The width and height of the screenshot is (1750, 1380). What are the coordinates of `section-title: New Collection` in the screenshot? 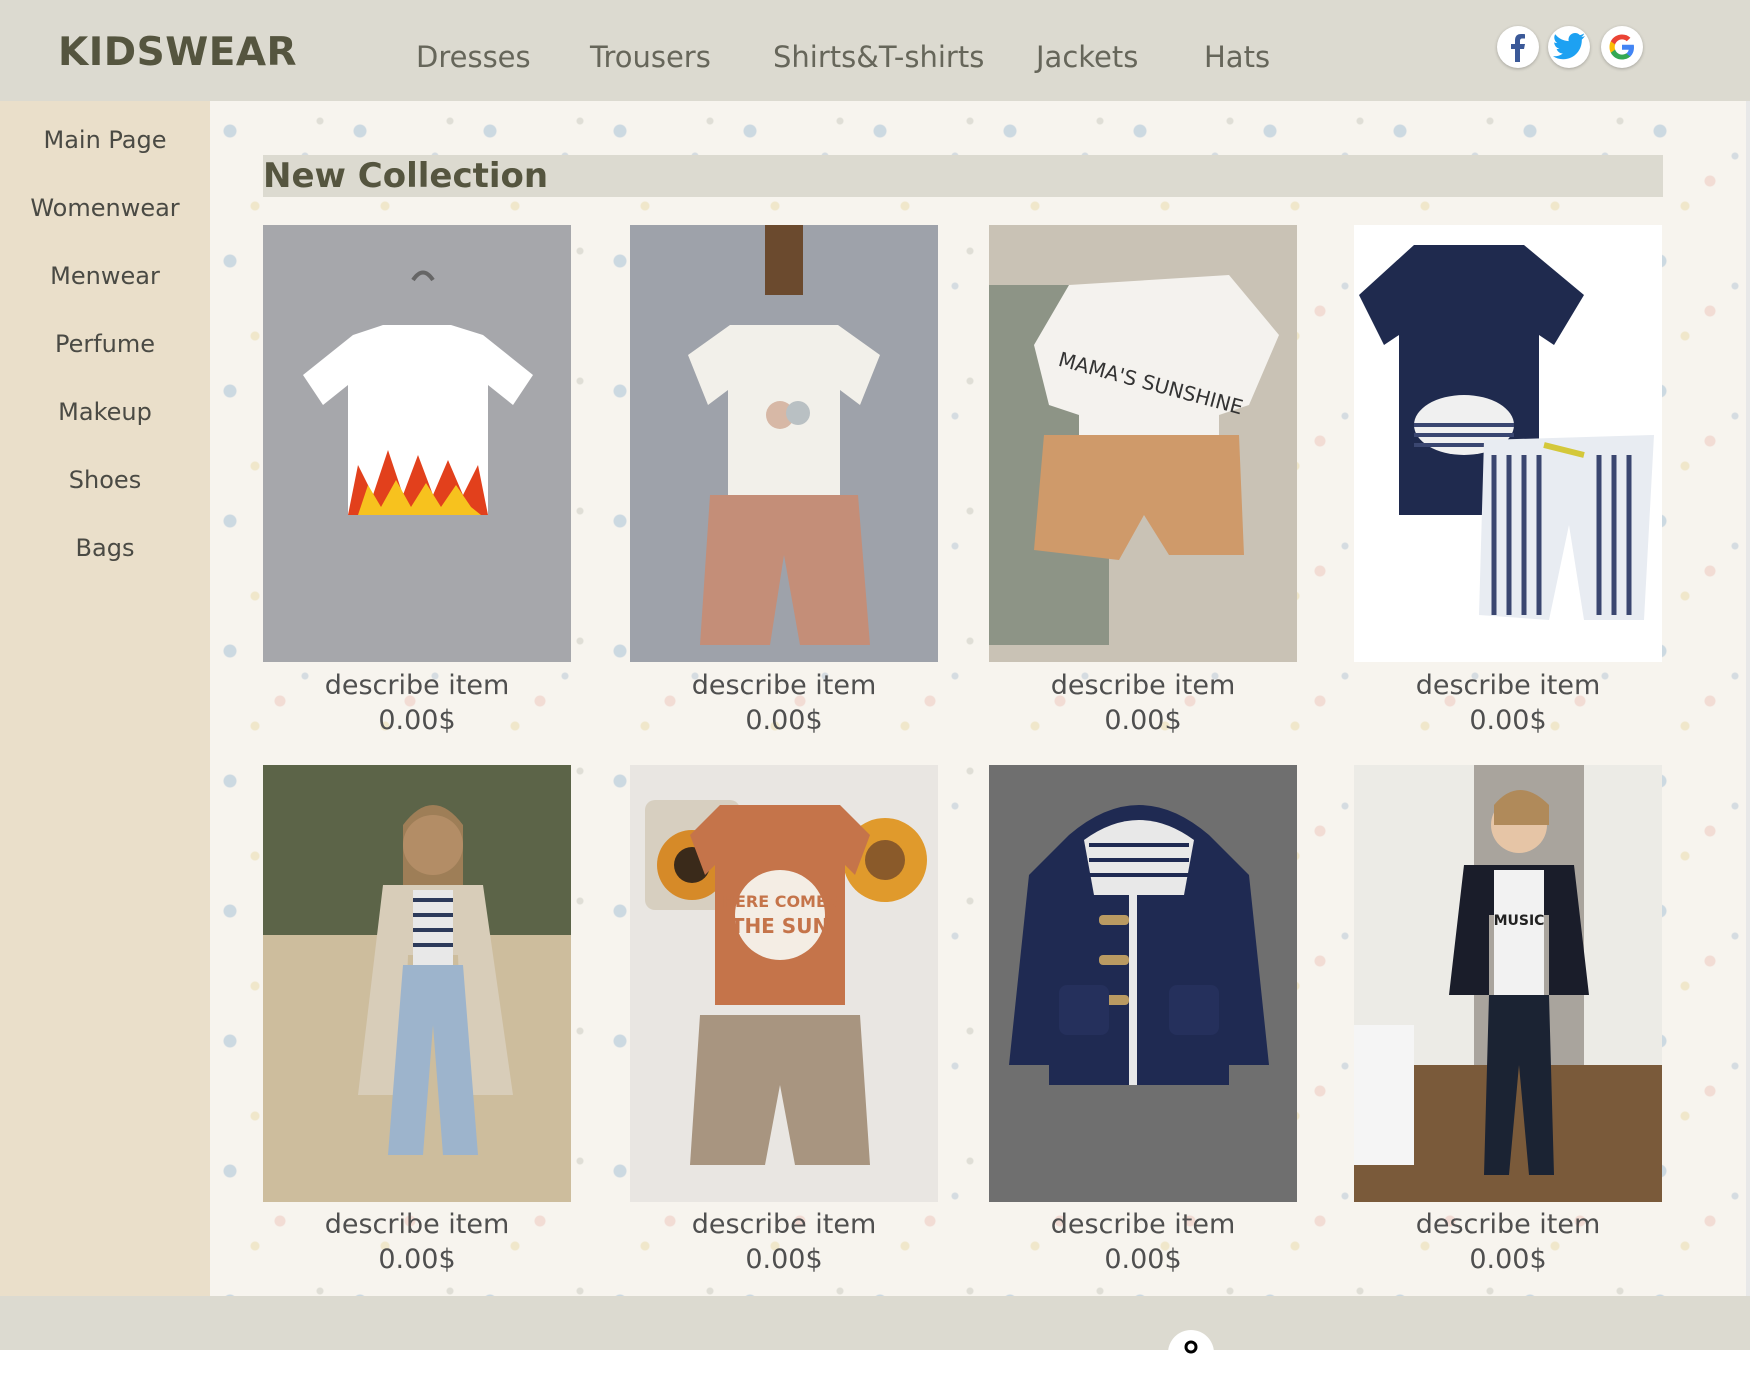 It's located at (406, 176).